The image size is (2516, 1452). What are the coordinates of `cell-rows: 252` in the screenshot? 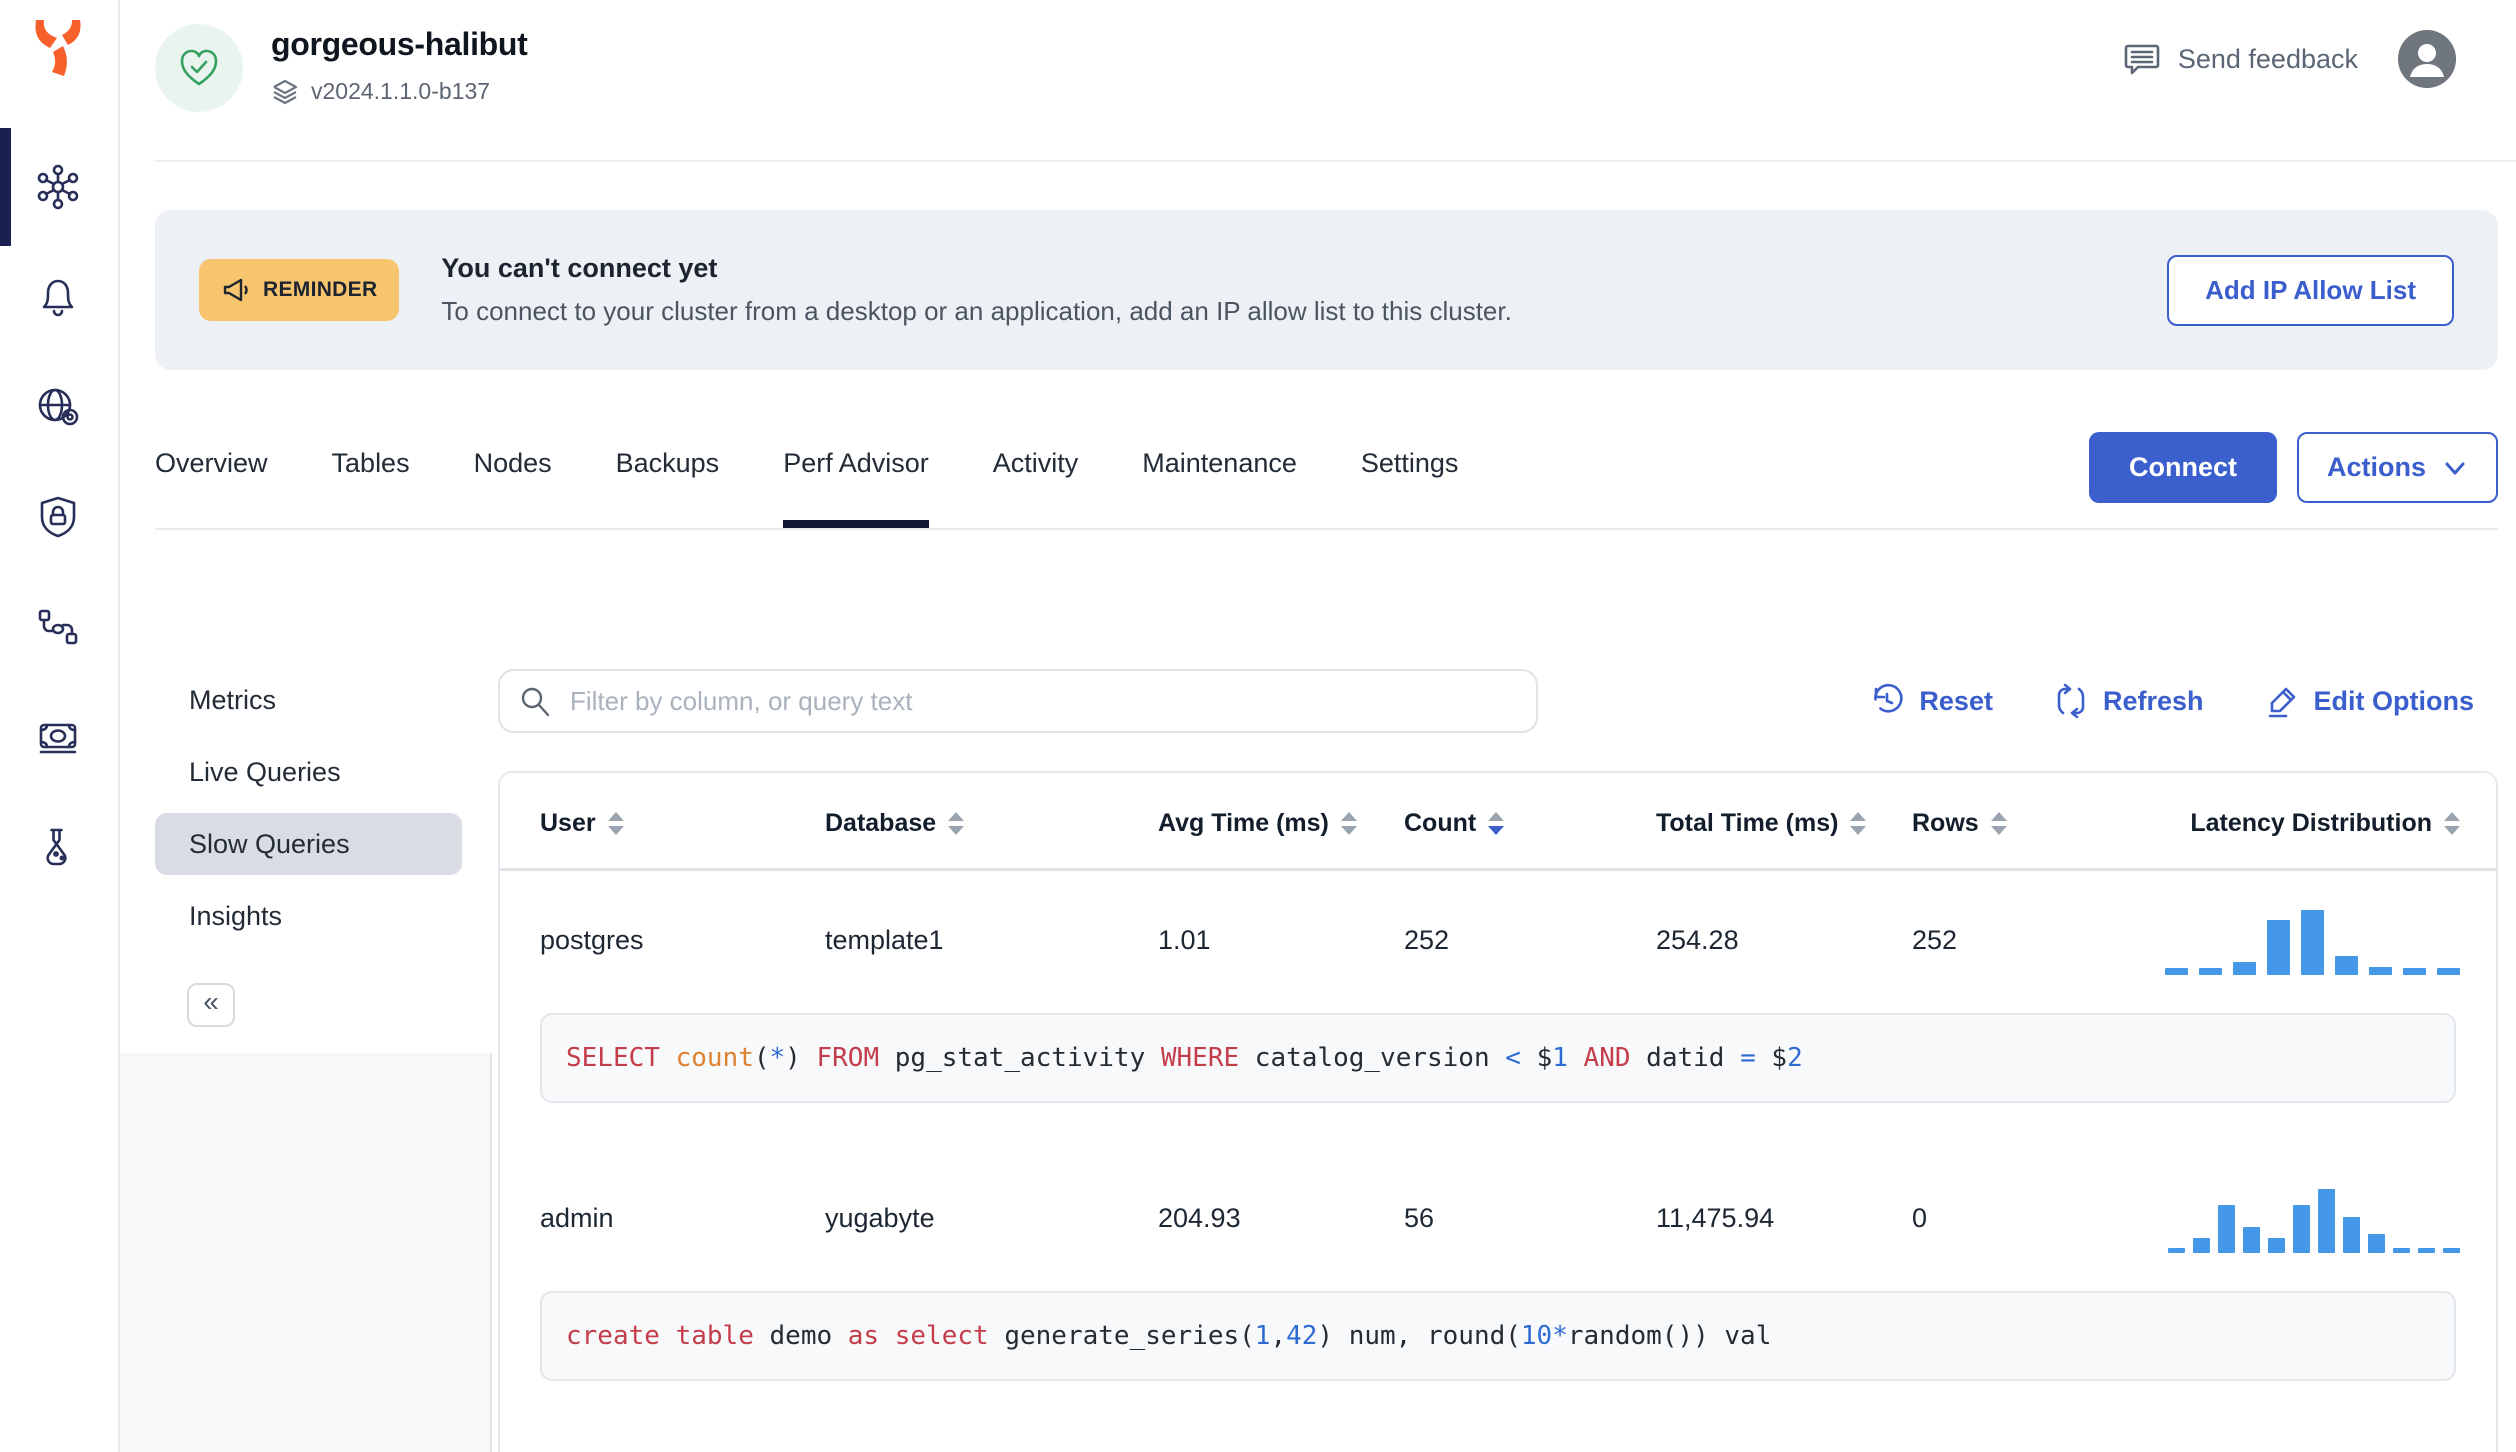 It's located at (1935, 939).